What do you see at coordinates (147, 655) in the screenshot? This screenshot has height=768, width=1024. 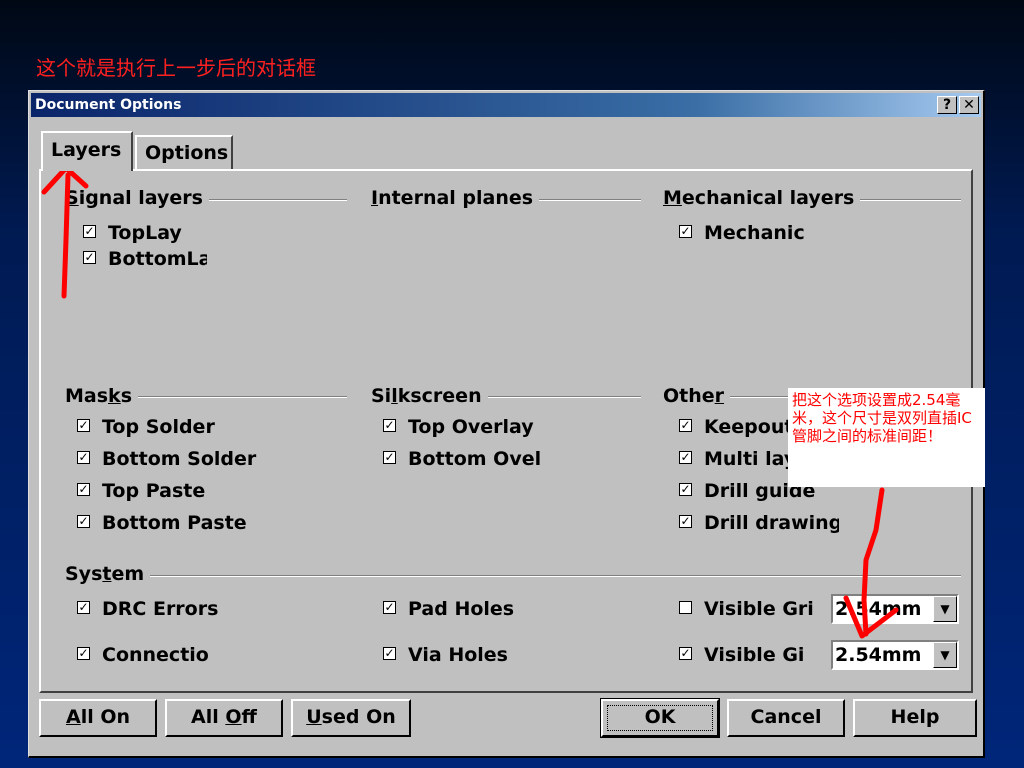 I see `checkbox-connections: ✓ Connectio` at bounding box center [147, 655].